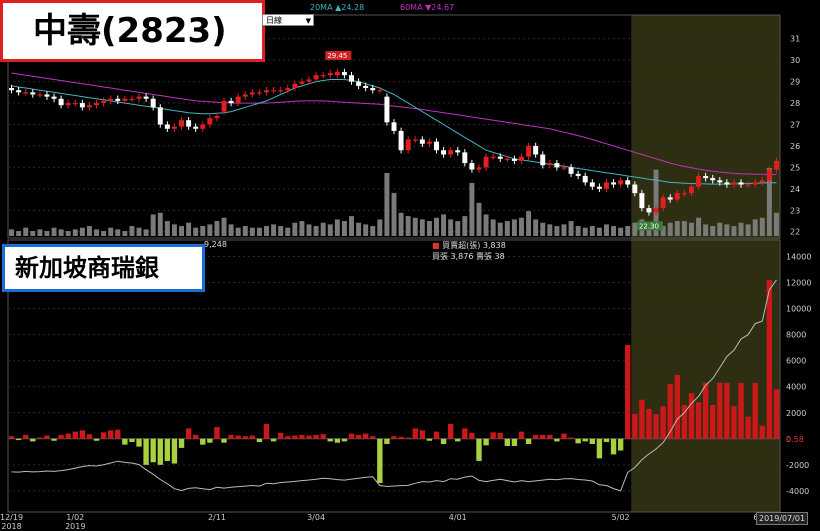 This screenshot has height=531, width=820. Describe the element at coordinates (337, 7) in the screenshot. I see `ma20-legend: 20MA ▲24.28` at that location.